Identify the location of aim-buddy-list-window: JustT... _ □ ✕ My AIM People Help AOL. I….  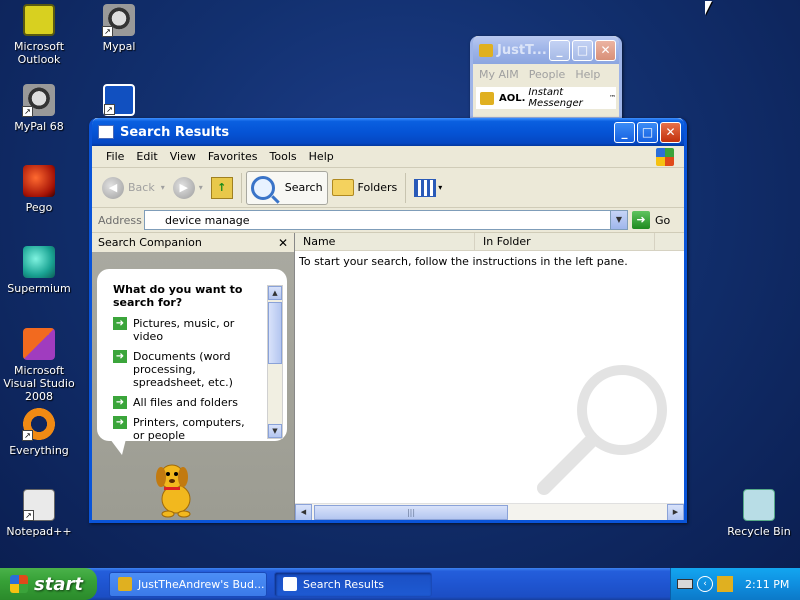
(546, 78).